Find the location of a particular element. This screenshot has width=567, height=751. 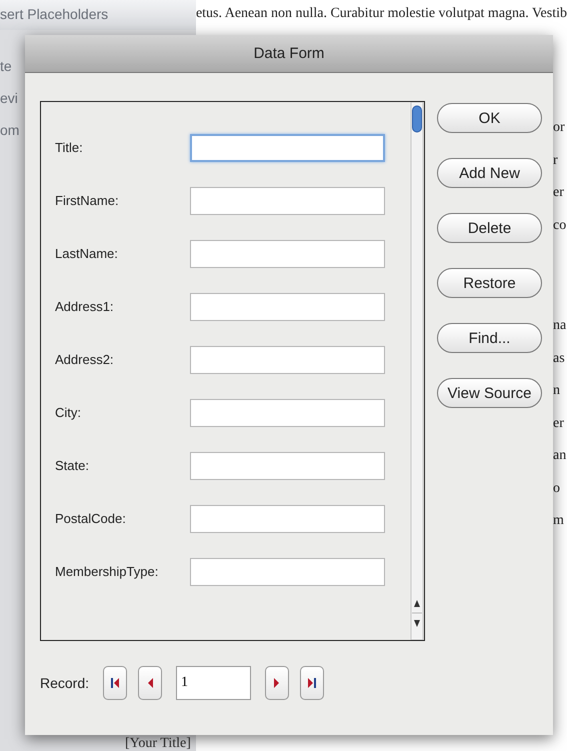

dialog-button: Add New is located at coordinates (489, 173).